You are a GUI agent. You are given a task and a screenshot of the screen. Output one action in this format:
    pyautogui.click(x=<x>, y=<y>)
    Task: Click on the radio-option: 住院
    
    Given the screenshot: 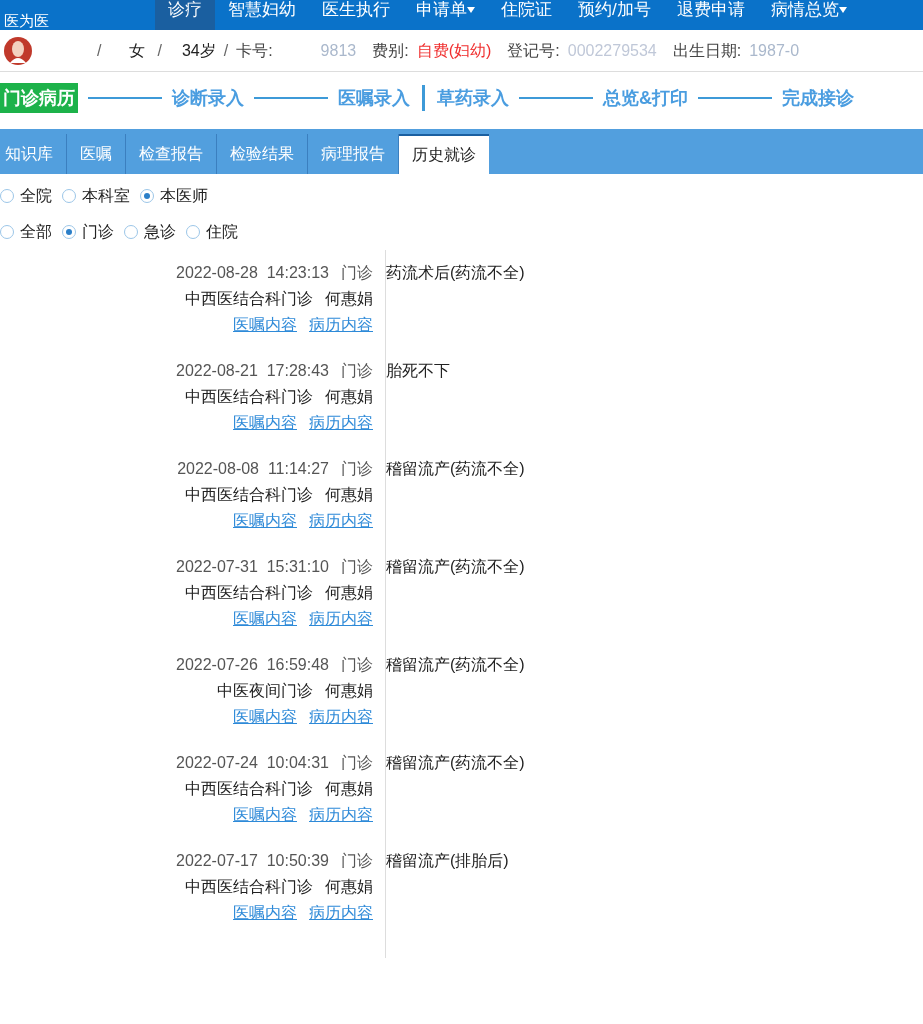 What is the action you would take?
    pyautogui.click(x=212, y=232)
    